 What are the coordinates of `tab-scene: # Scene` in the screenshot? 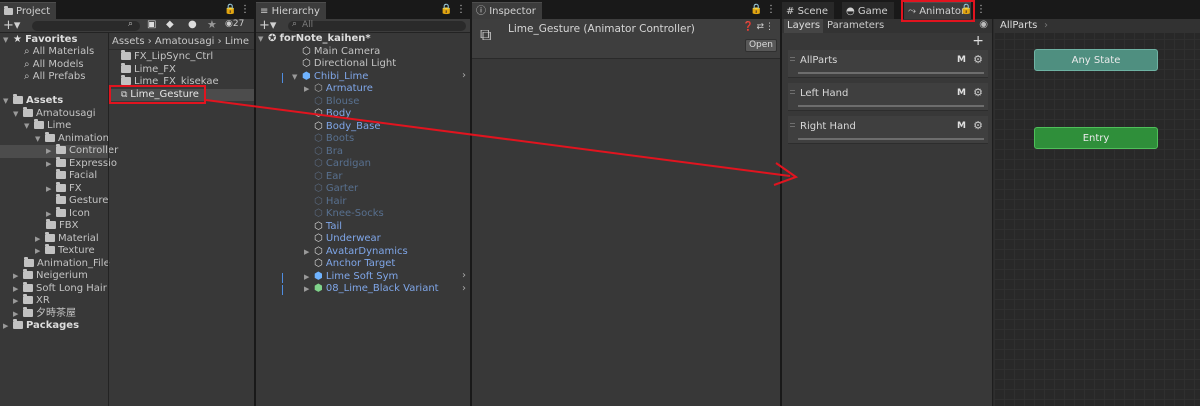 It's located at (808, 10).